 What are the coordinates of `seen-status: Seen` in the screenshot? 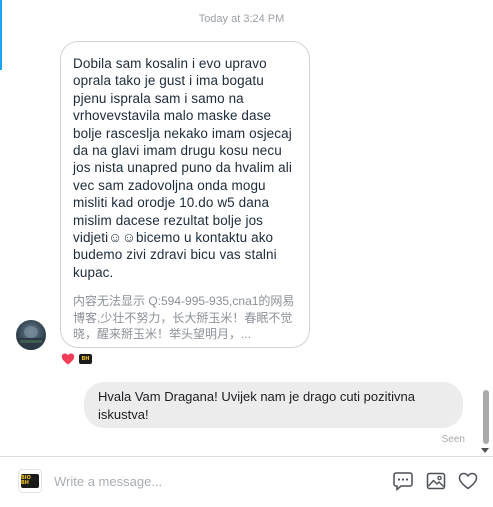 It's located at (453, 439).